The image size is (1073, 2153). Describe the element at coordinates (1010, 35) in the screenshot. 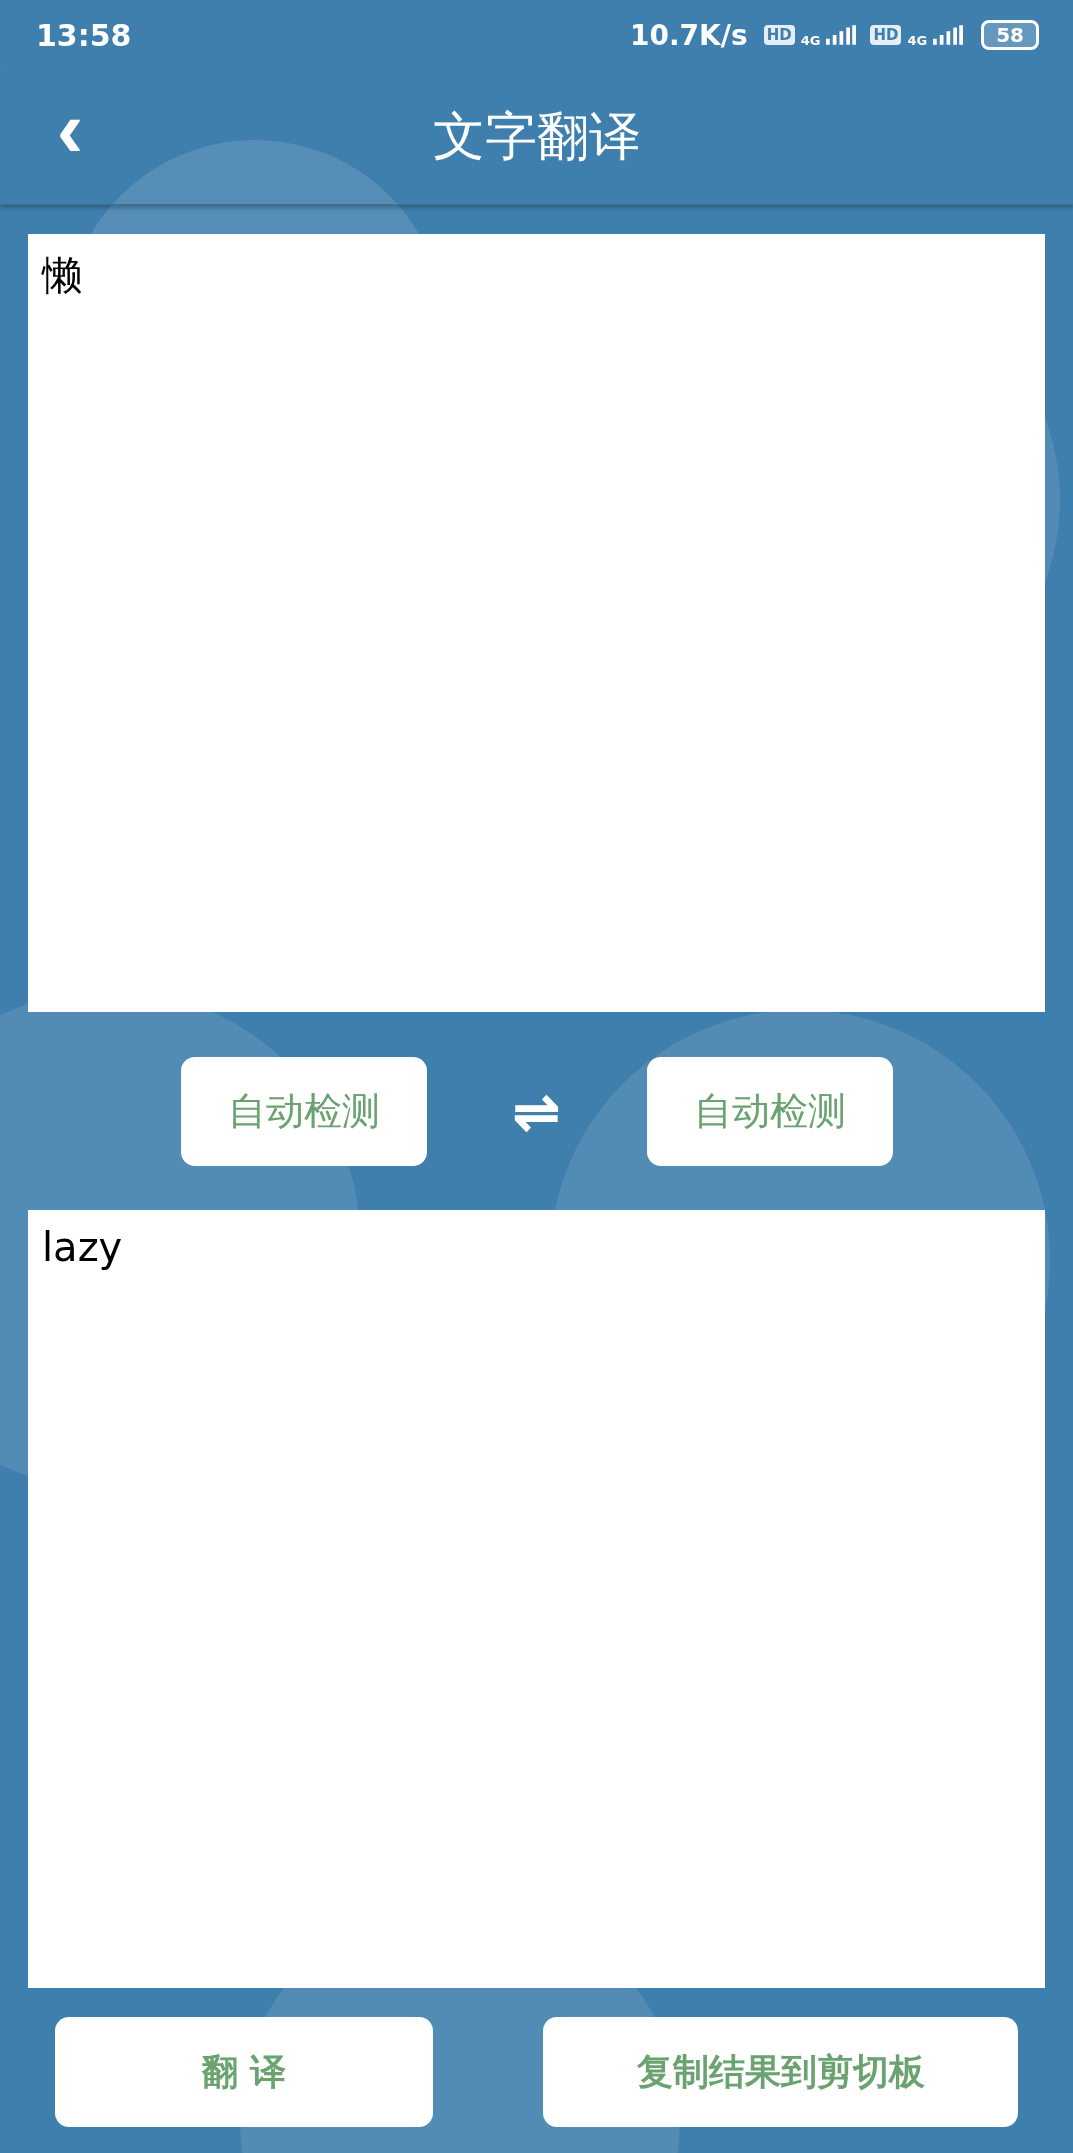

I see `battery-indicator: 58` at that location.